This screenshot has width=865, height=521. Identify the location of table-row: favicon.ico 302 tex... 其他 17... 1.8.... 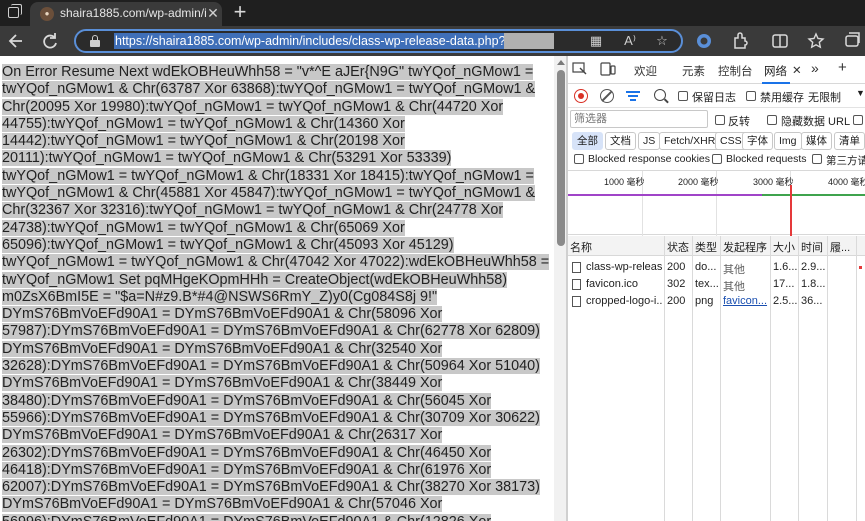
(716, 284).